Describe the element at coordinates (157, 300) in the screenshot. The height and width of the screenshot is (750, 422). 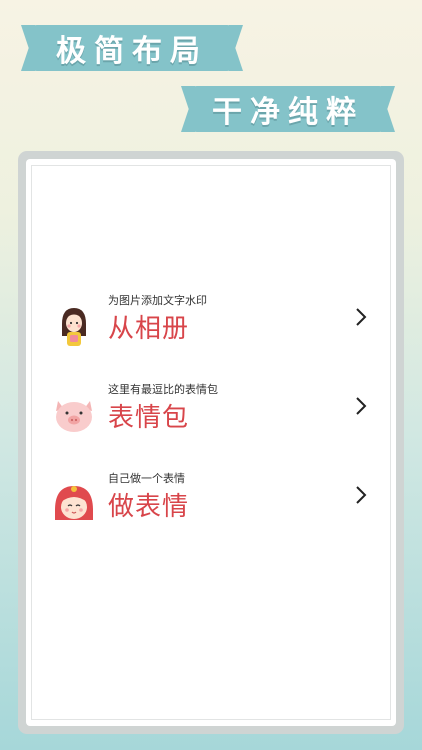
I see `menu-item-subtitle: 为图片添加文字水印` at that location.